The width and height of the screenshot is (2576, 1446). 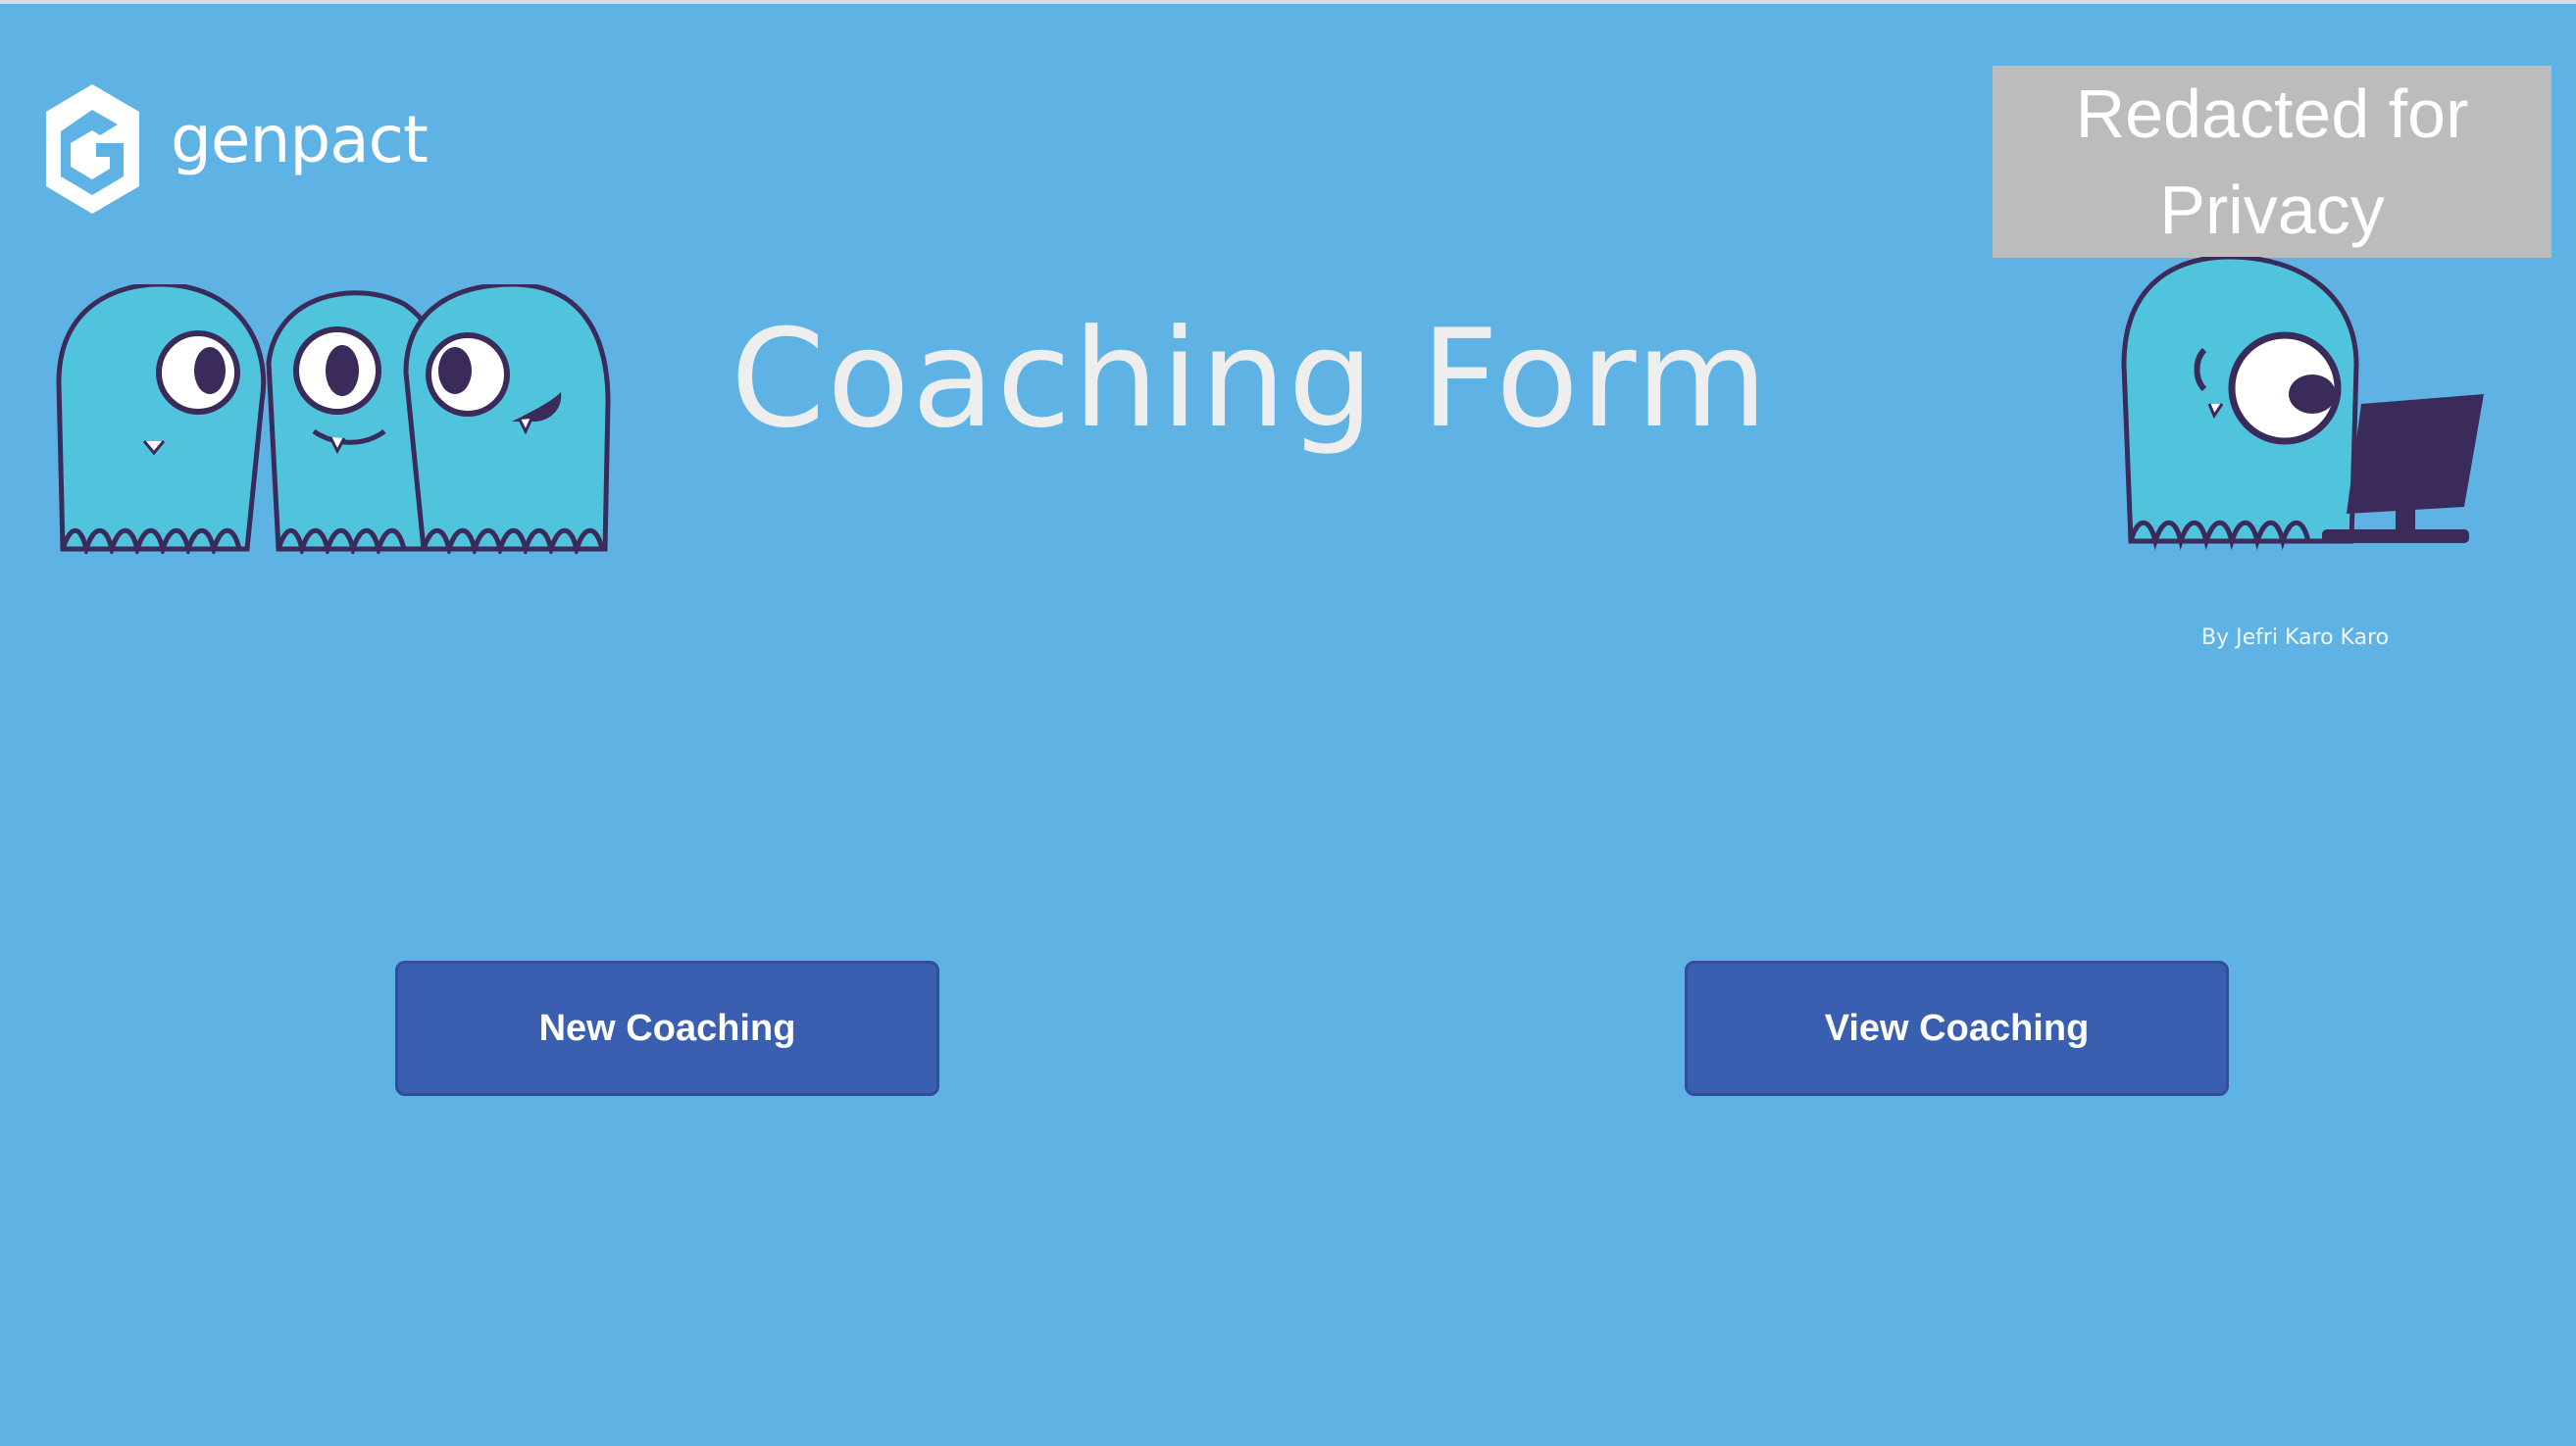 I want to click on view-coaching-label: View Coaching, so click(x=1957, y=1028).